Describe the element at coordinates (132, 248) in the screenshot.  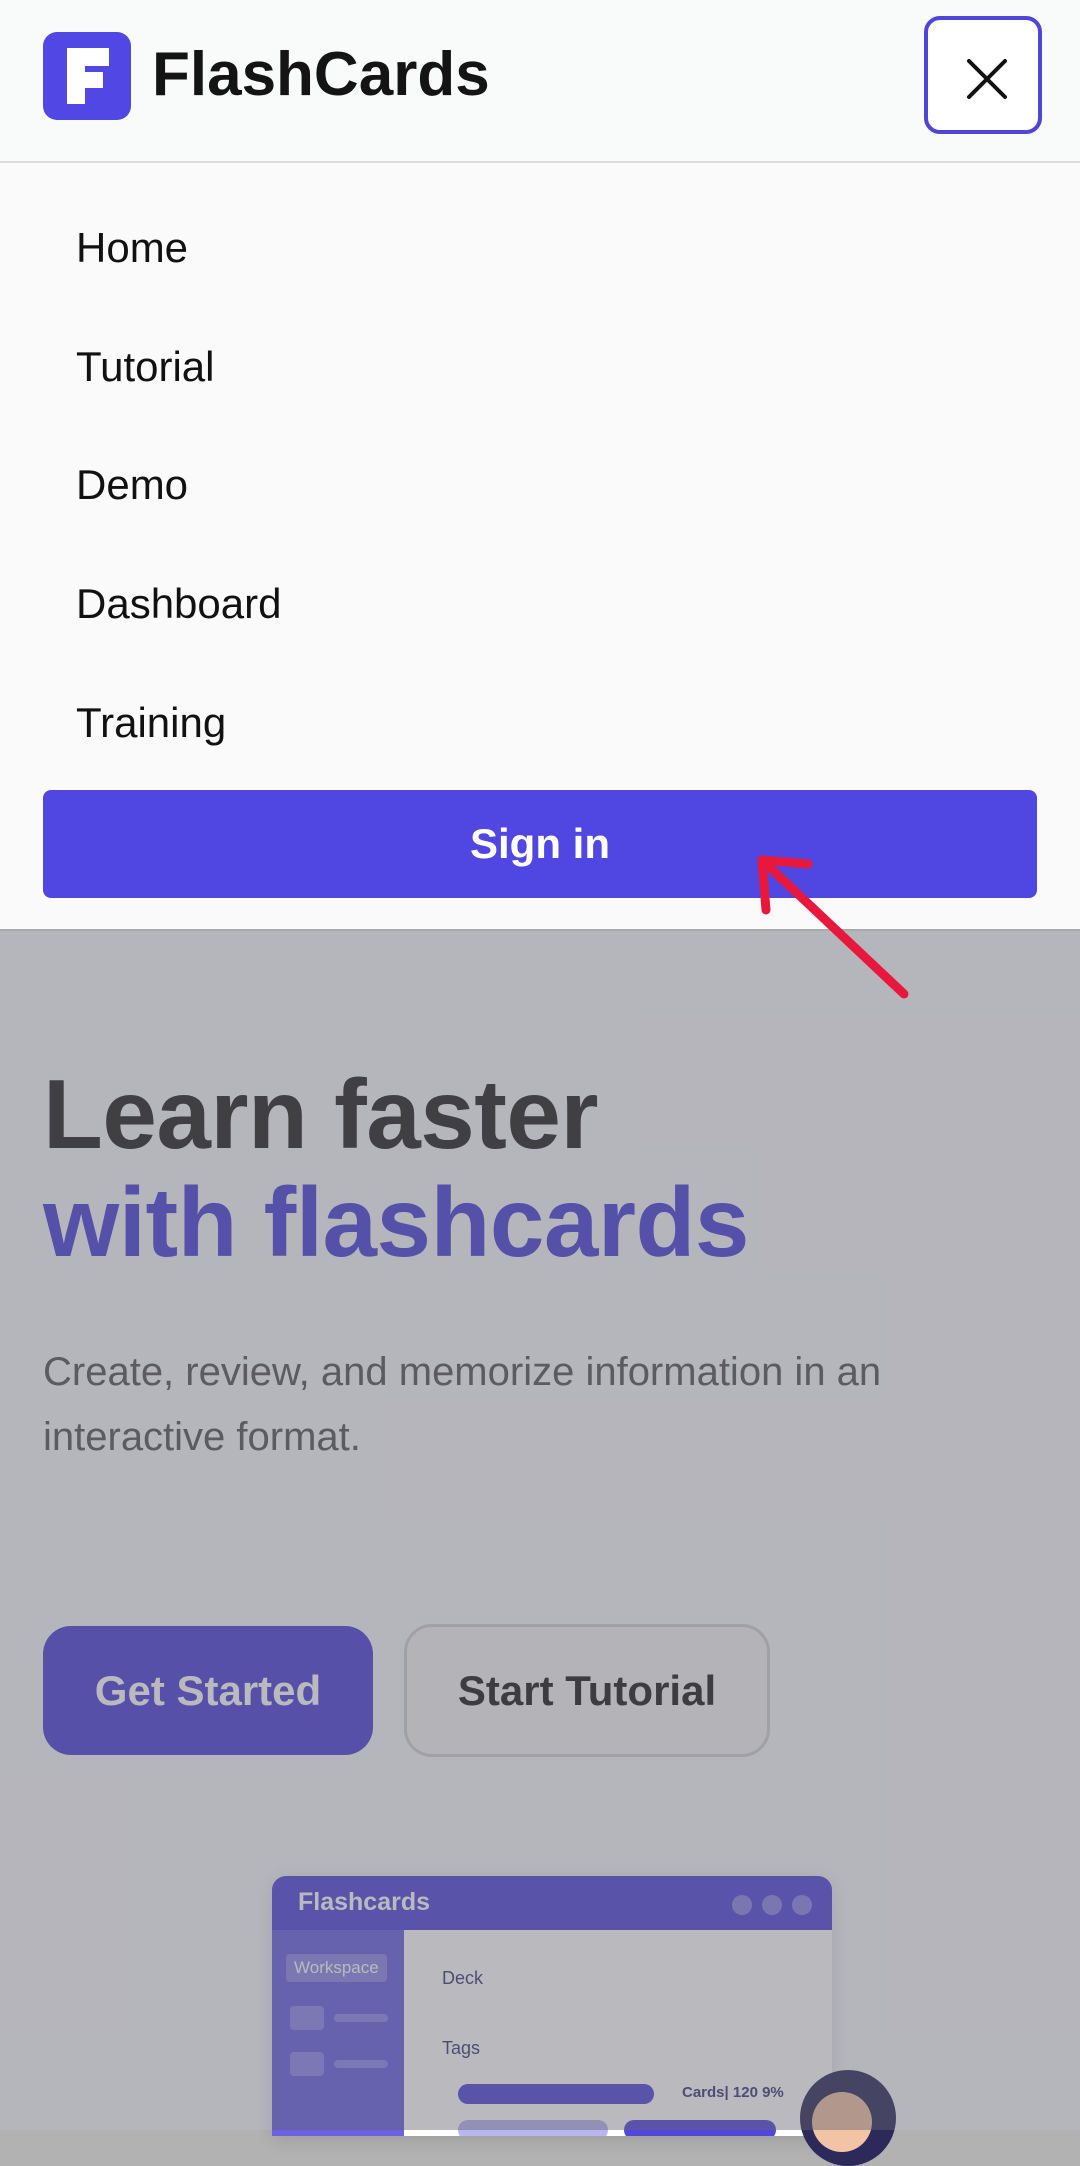
I see `menu-item-home: Home` at that location.